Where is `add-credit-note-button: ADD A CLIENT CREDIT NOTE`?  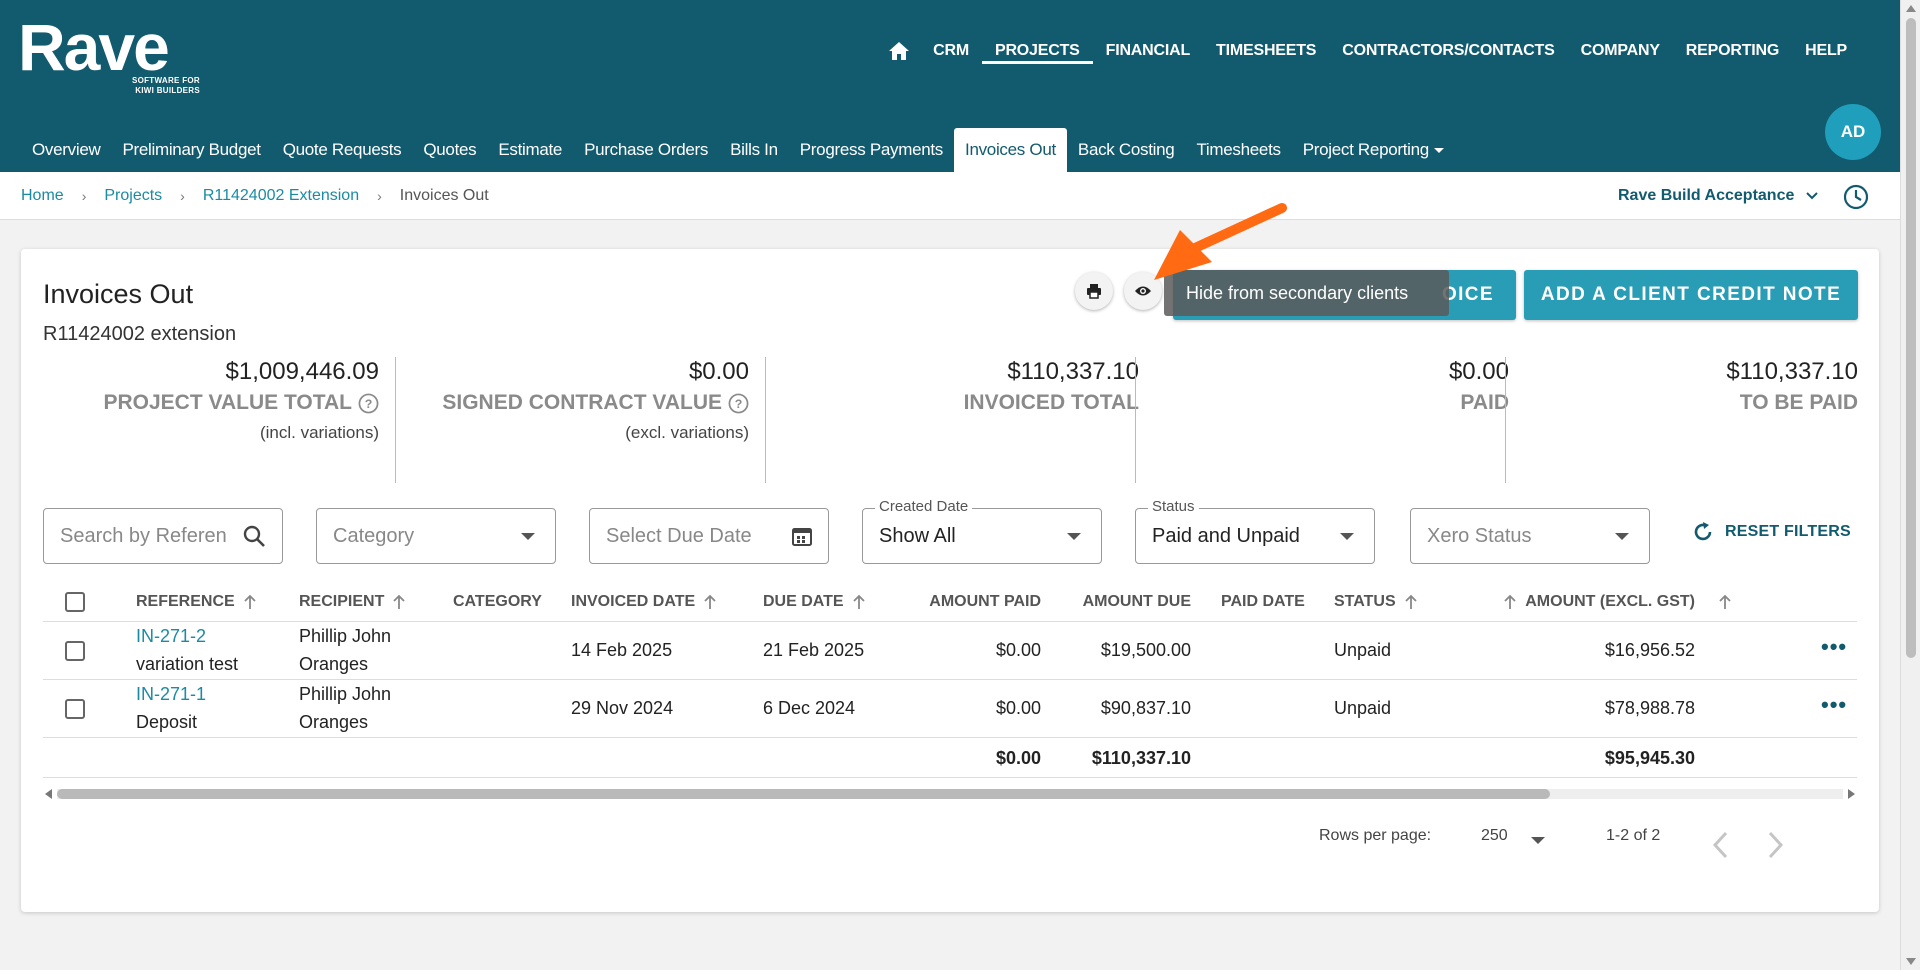
add-credit-note-button: ADD A CLIENT CREDIT NOTE is located at coordinates (1691, 295).